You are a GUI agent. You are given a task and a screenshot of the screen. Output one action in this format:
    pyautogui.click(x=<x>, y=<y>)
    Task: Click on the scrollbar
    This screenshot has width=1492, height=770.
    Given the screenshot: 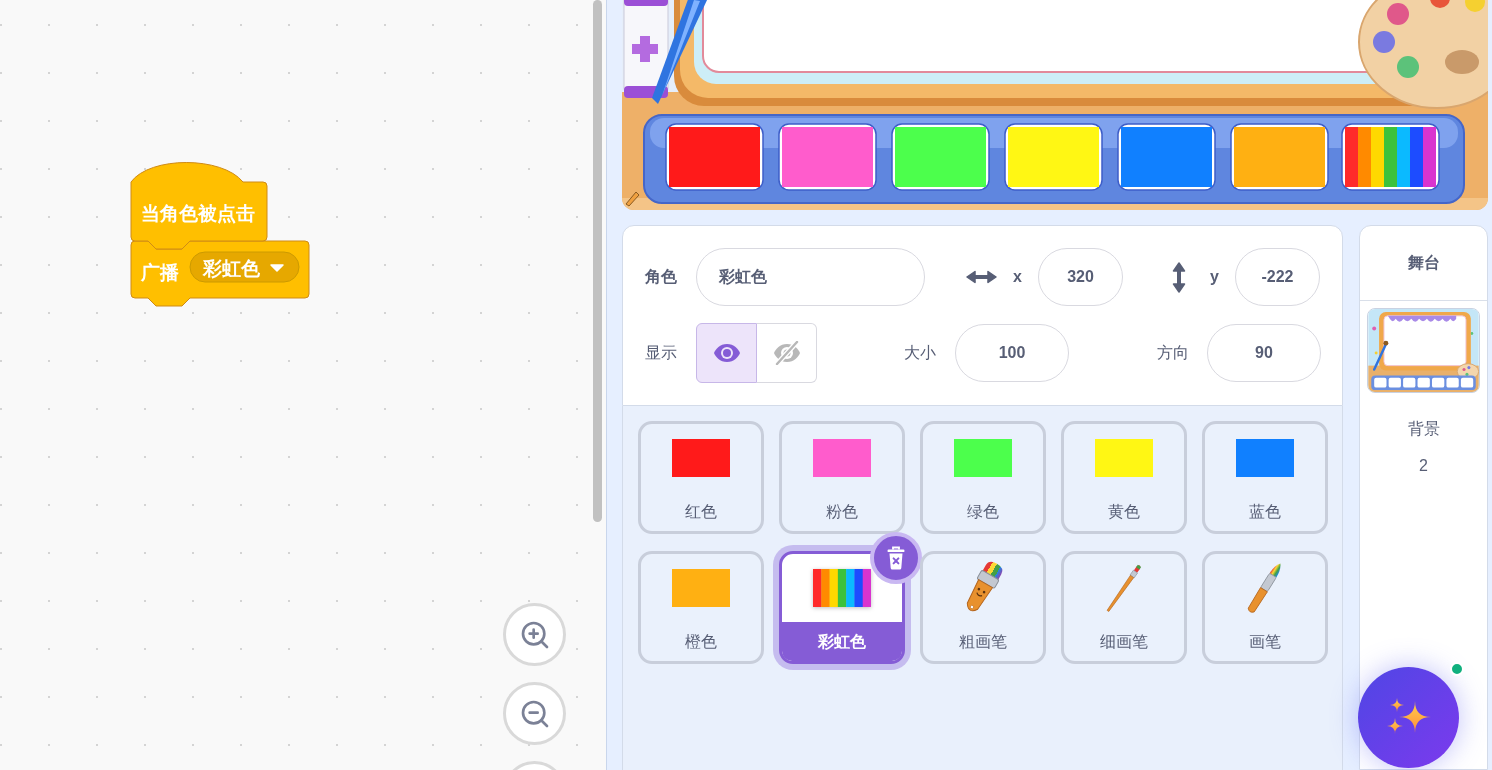 What is the action you would take?
    pyautogui.click(x=597, y=261)
    